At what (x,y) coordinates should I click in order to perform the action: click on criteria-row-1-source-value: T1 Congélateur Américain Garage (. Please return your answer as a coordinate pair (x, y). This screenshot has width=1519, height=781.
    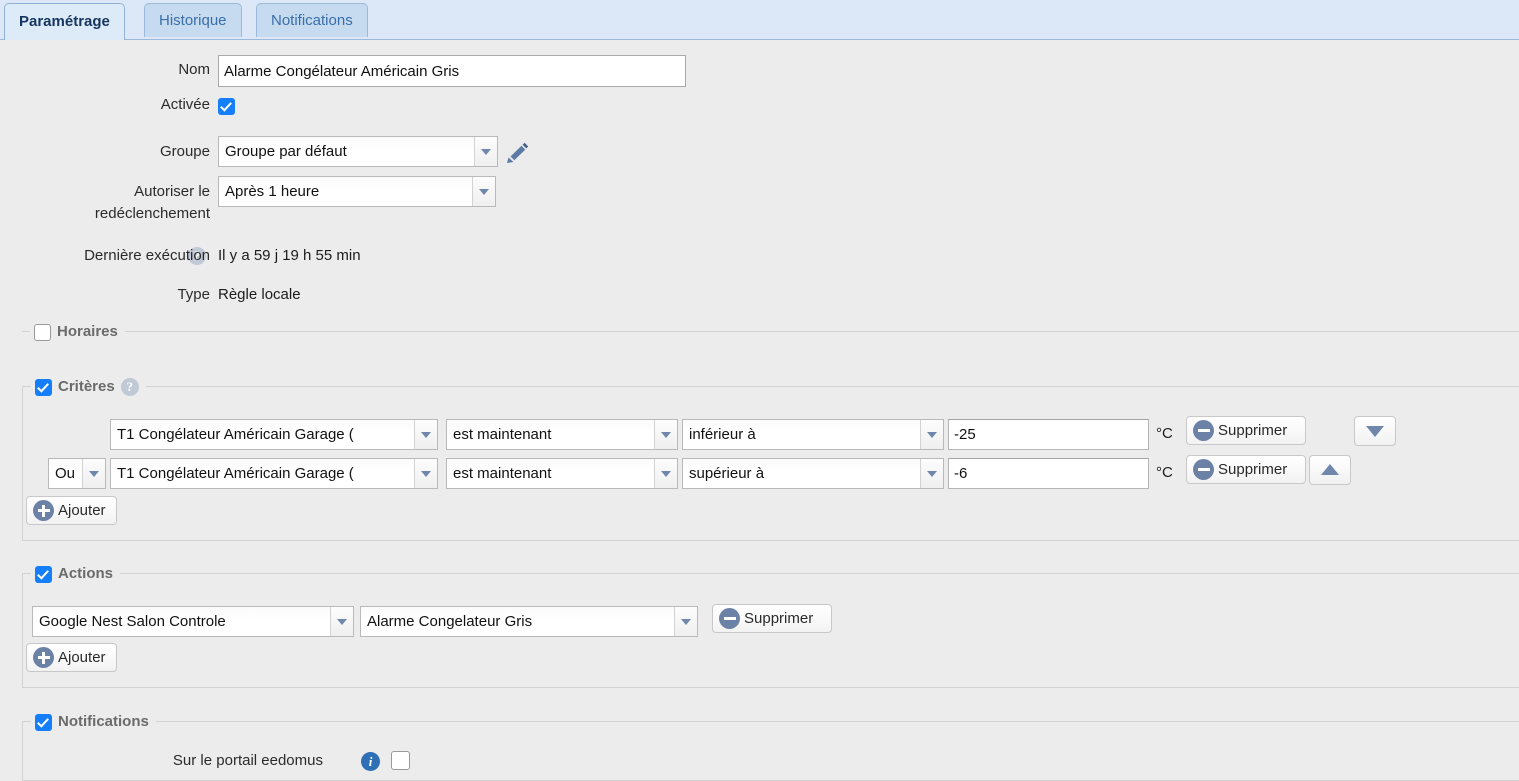
    Looking at the image, I should click on (235, 473).